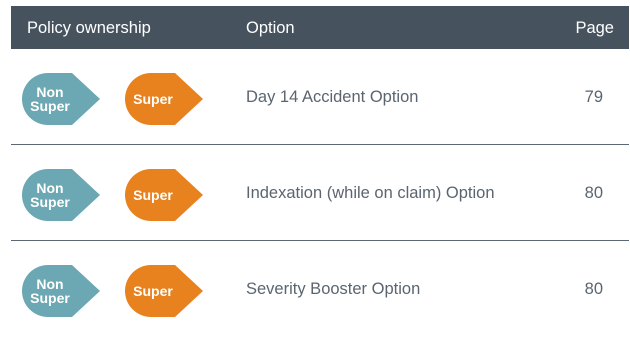 Image resolution: width=630 pixels, height=338 pixels. What do you see at coordinates (594, 28) in the screenshot?
I see `header-page: Page` at bounding box center [594, 28].